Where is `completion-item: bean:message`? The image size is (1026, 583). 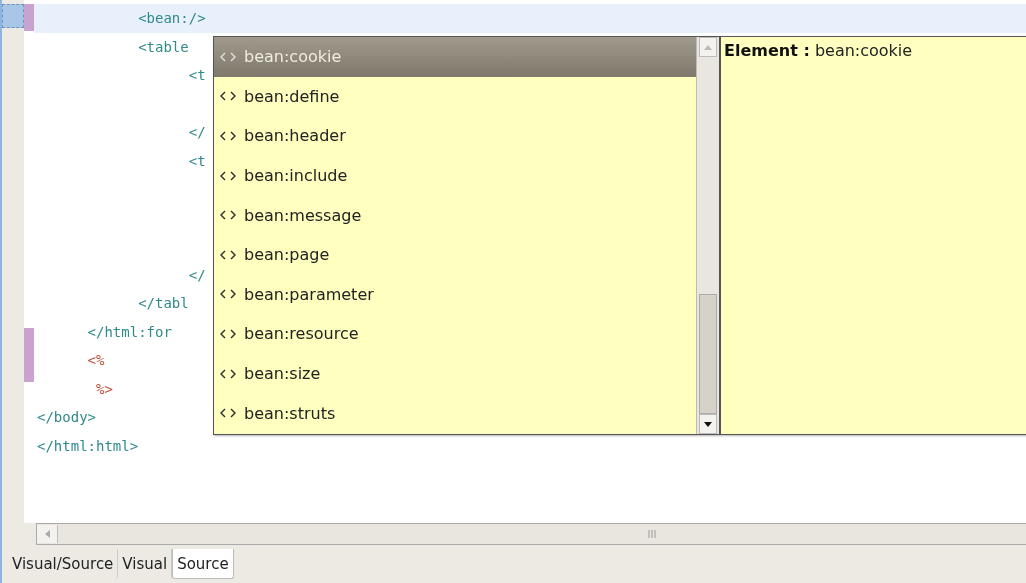 completion-item: bean:message is located at coordinates (455, 215).